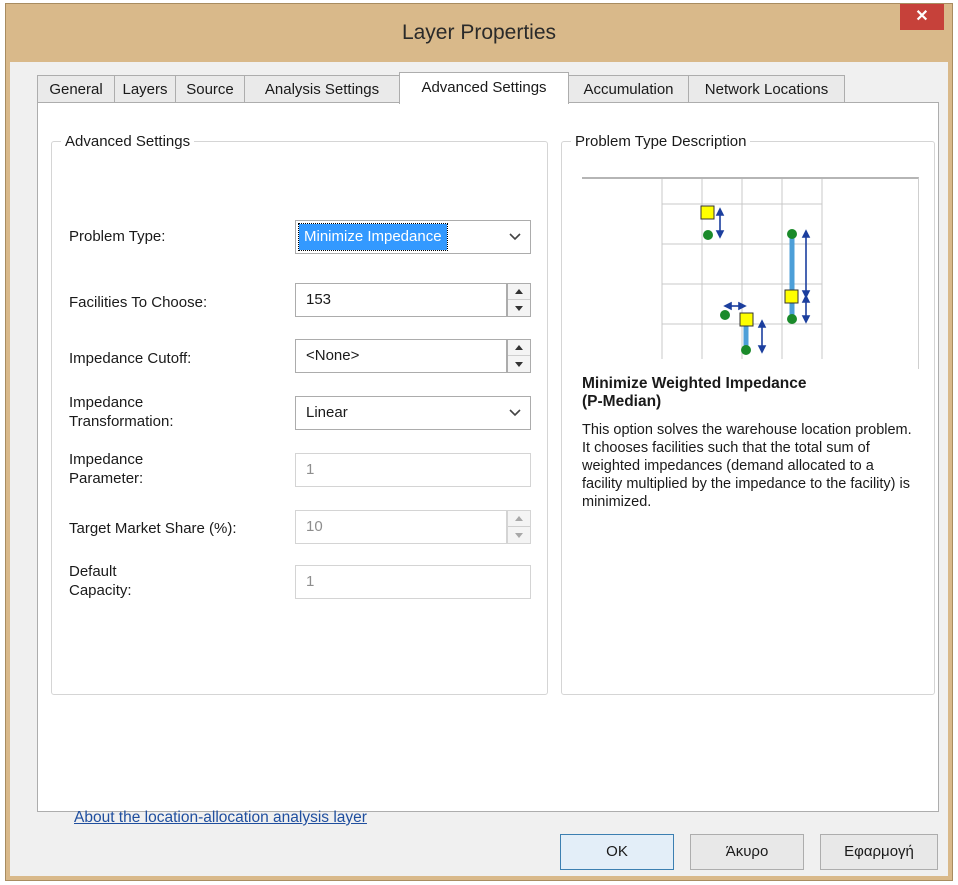 This screenshot has width=958, height=885. What do you see at coordinates (106, 469) in the screenshot?
I see `parameter-label: Impedance Parameter:` at bounding box center [106, 469].